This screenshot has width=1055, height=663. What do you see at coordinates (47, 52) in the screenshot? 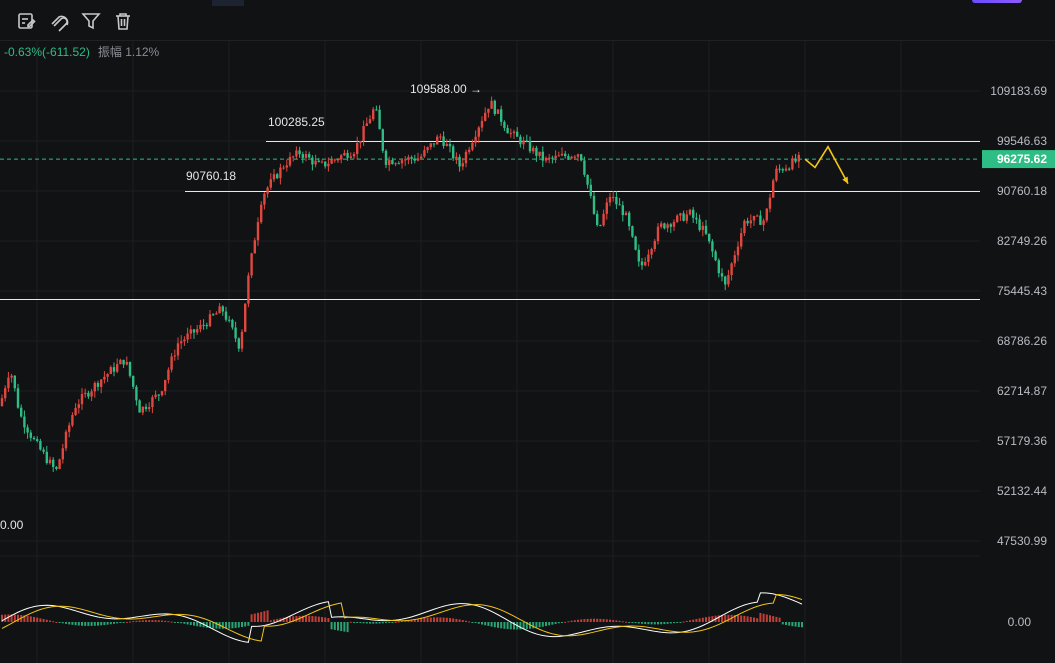
I see `change-text: -0.63%(-611.52)` at bounding box center [47, 52].